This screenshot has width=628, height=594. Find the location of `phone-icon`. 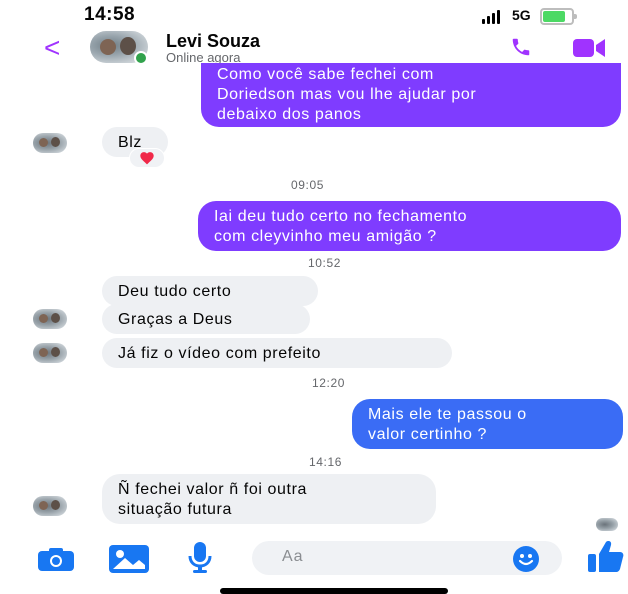

phone-icon is located at coordinates (521, 47).